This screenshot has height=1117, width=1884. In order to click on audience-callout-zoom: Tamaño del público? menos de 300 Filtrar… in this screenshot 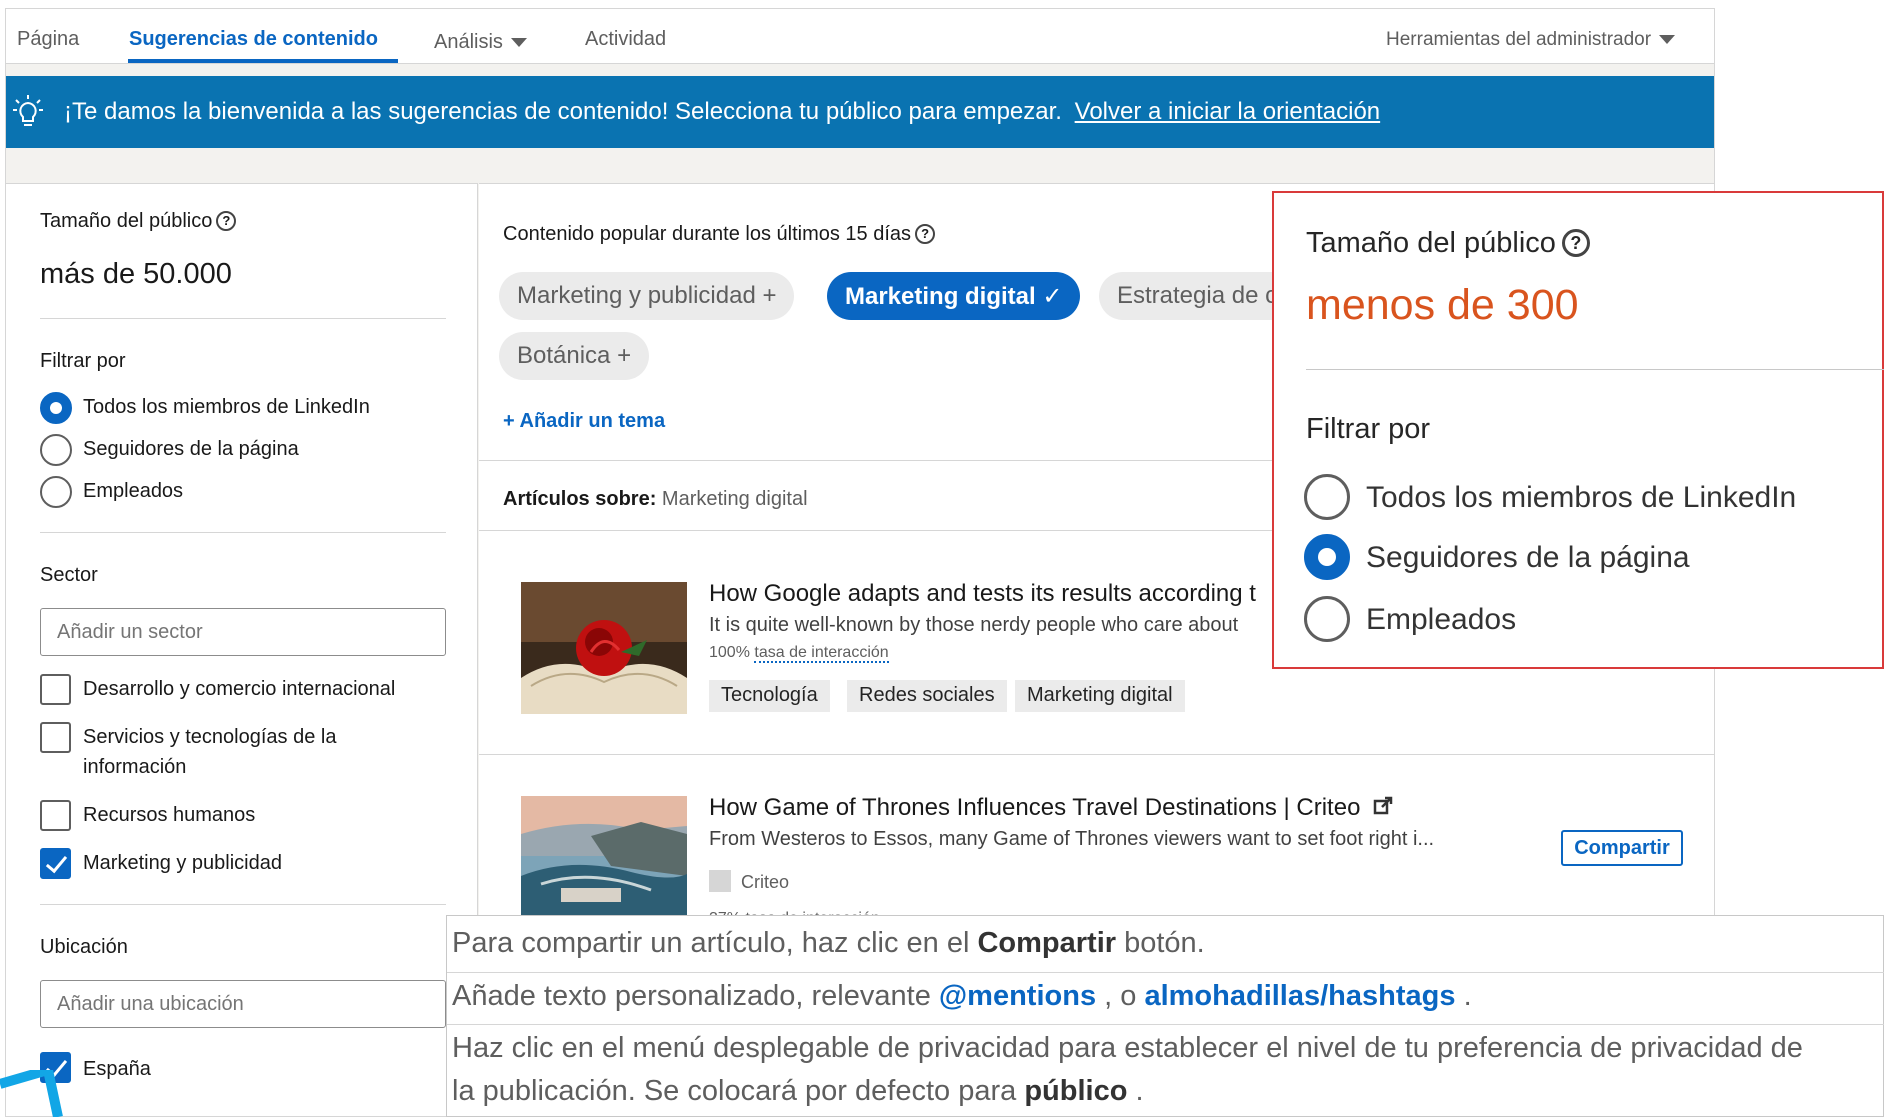, I will do `click(1578, 430)`.